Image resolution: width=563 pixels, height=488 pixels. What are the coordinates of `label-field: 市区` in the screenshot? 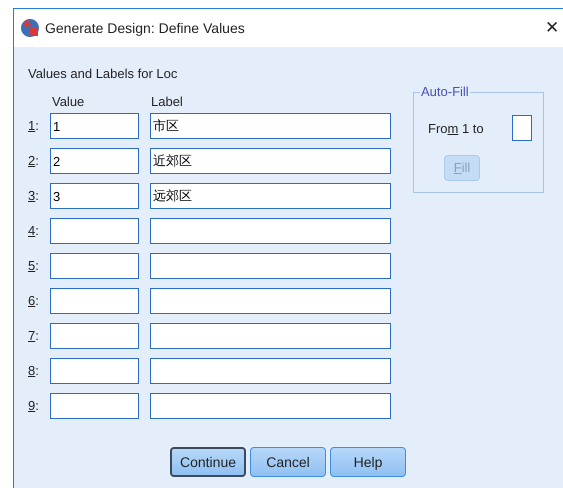 It's located at (270, 126).